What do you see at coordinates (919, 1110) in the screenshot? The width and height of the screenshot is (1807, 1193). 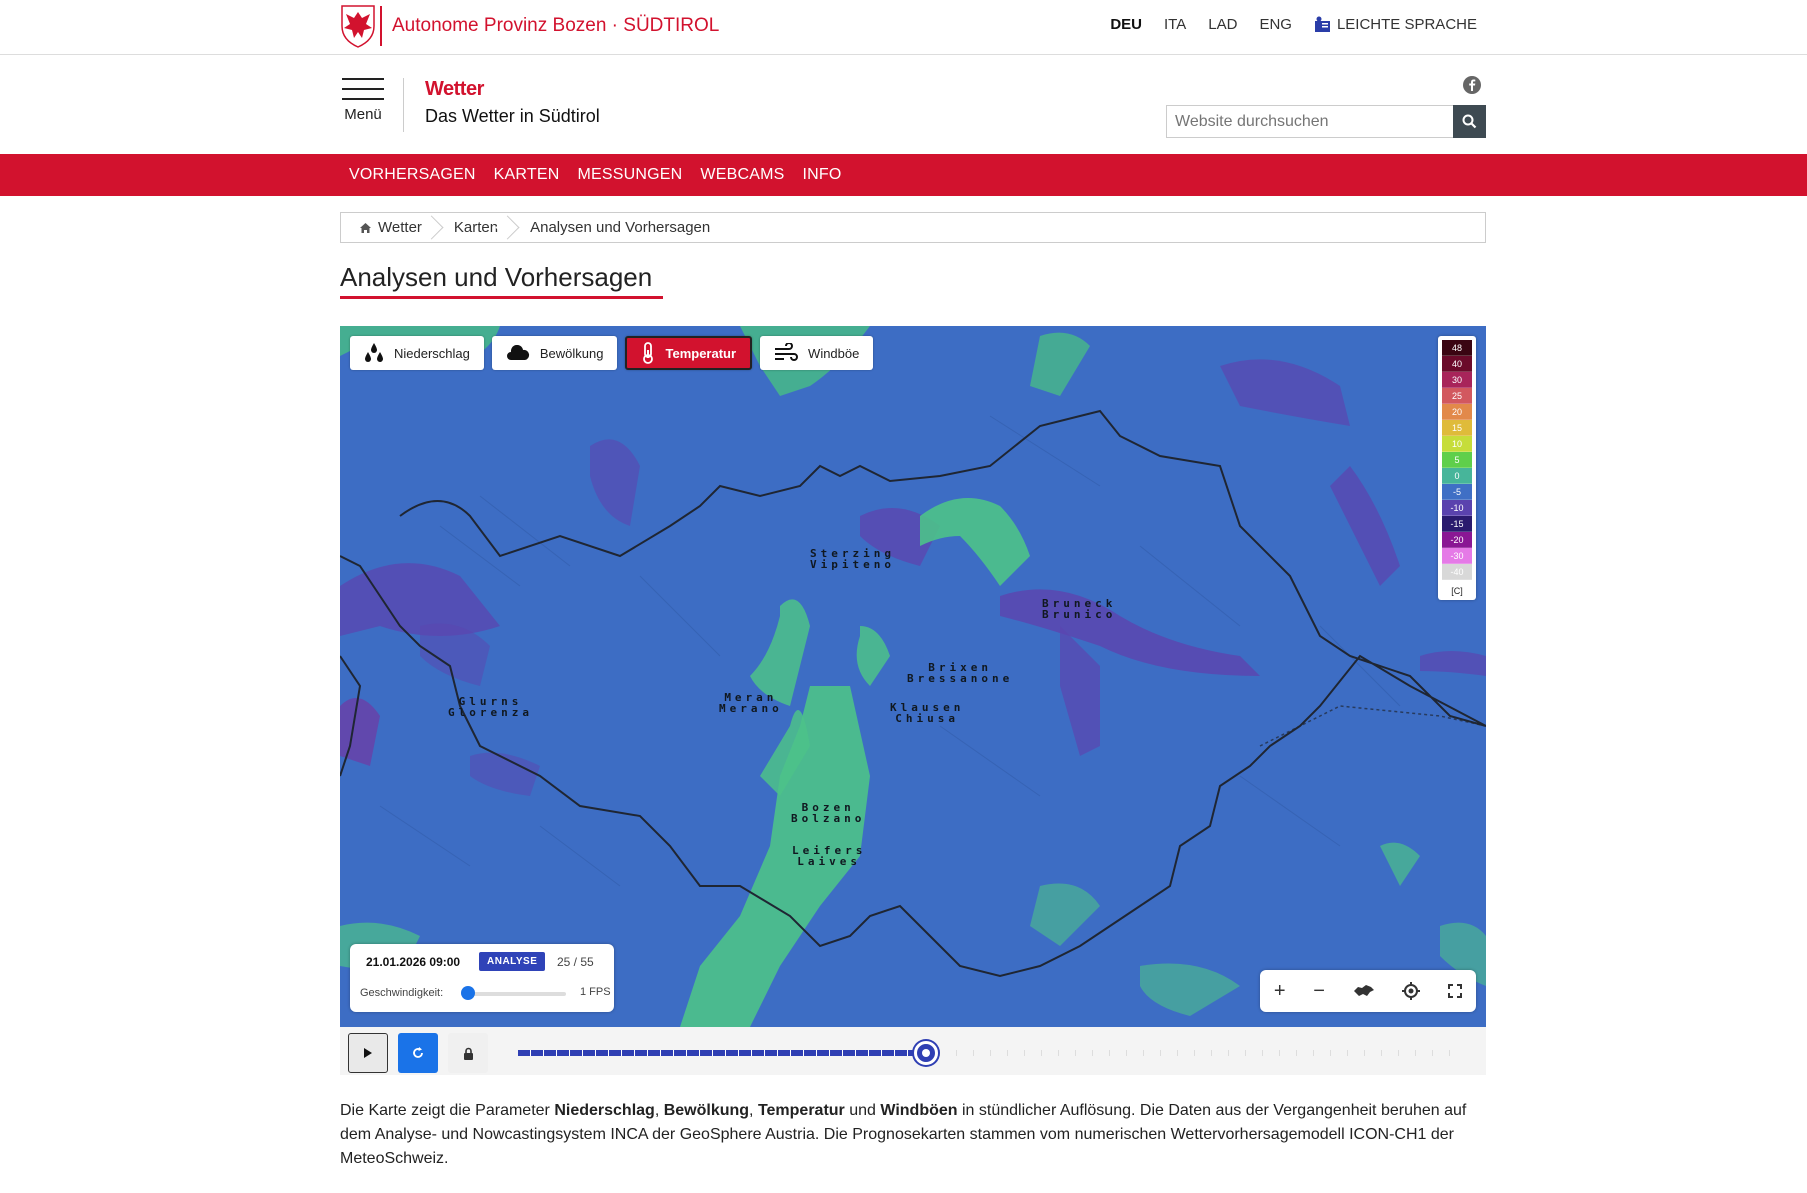 I see `desc-bold: Windböen` at bounding box center [919, 1110].